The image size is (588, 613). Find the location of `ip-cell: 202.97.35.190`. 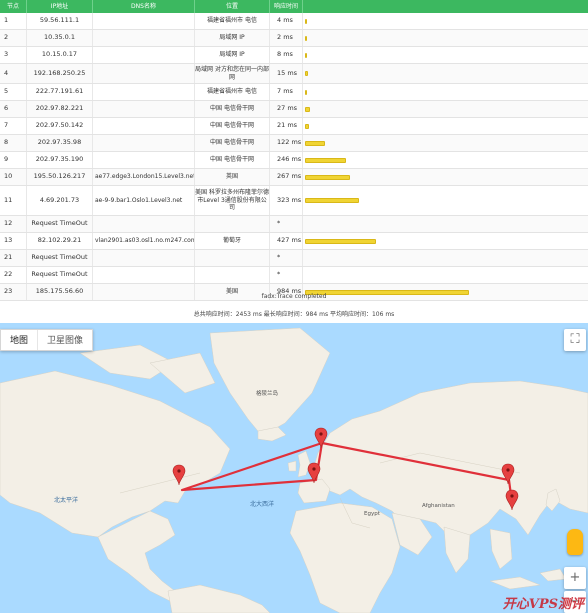

ip-cell: 202.97.35.190 is located at coordinates (60, 160).